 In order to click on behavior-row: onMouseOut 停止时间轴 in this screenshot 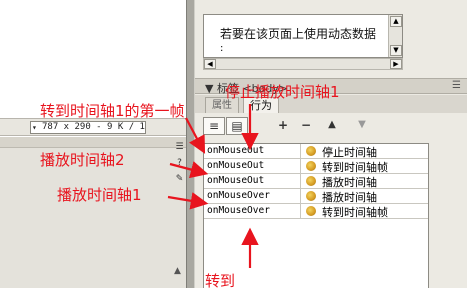, I will do `click(316, 151)`.